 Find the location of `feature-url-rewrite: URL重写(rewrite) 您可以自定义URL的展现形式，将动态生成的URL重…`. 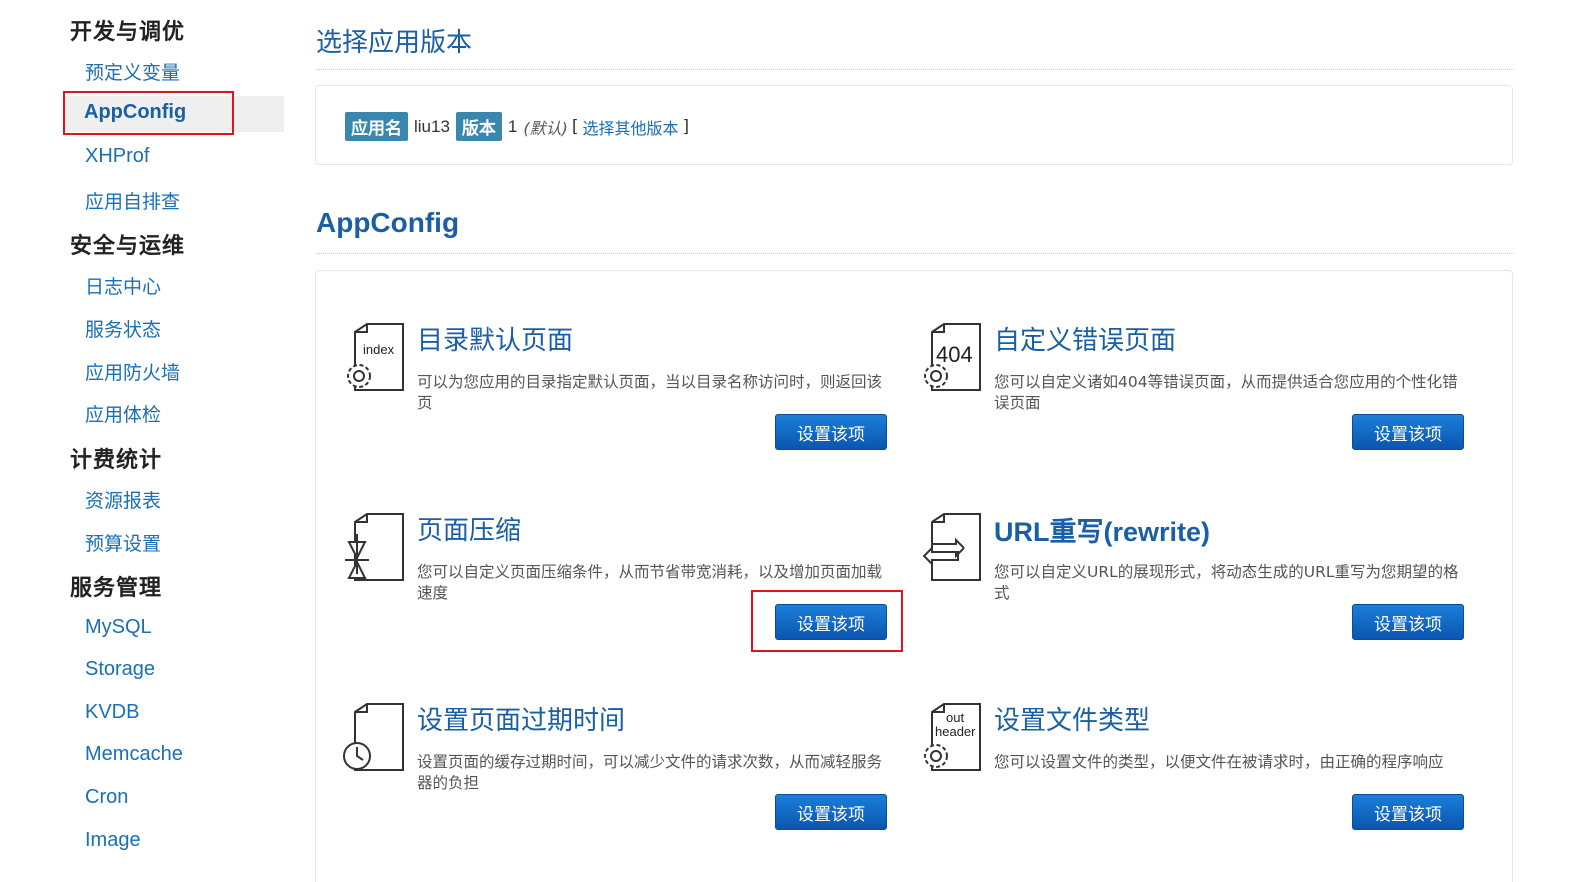

feature-url-rewrite: URL重写(rewrite) 您可以自定义URL的展现形式，将动态生成的URL重… is located at coordinates (1198, 590).